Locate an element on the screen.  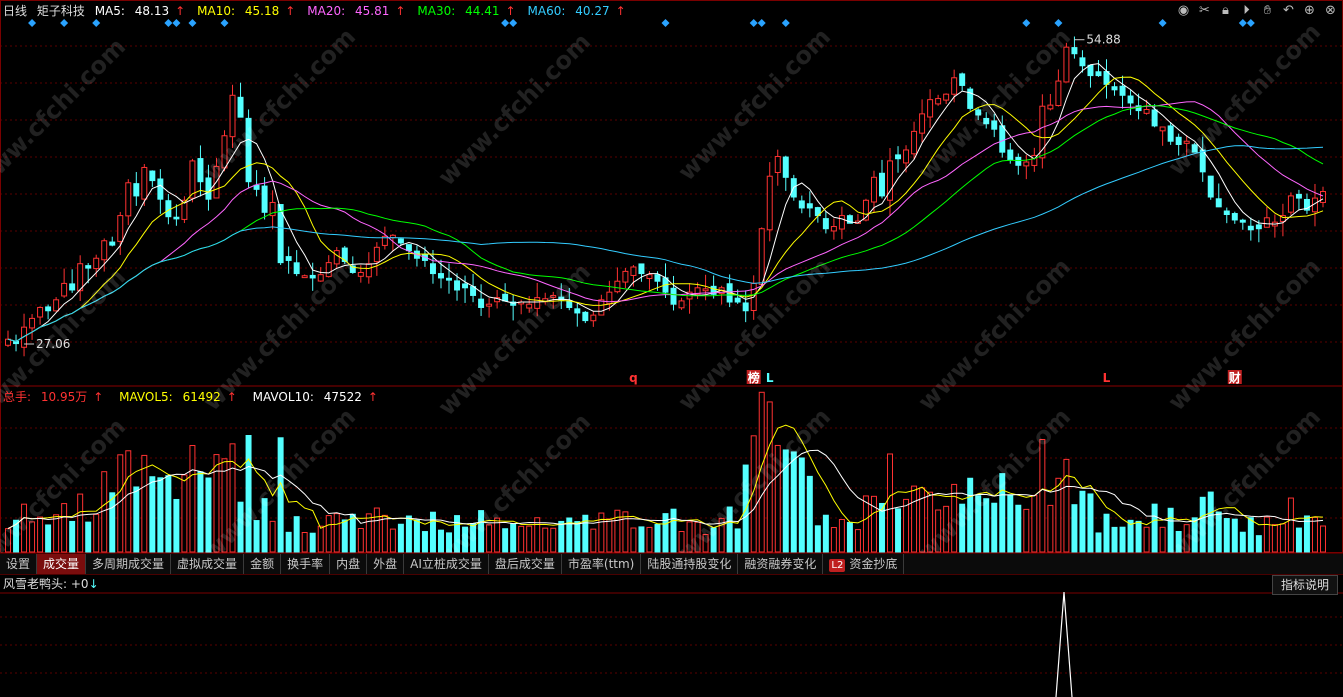
mavol10-value: 47522 is located at coordinates (342, 397).